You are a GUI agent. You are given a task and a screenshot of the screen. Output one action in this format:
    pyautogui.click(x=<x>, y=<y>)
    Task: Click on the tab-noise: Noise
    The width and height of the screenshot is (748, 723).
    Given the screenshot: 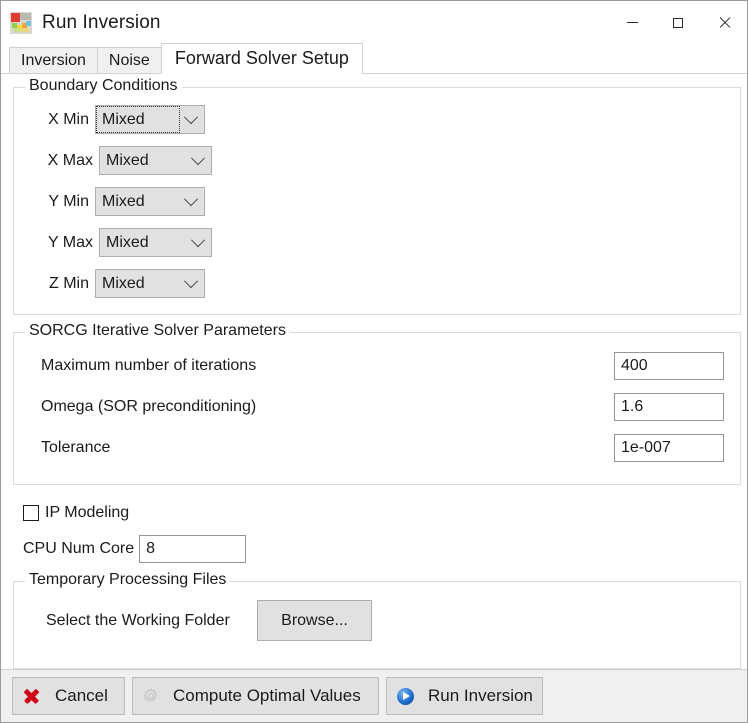 What is the action you would take?
    pyautogui.click(x=129, y=60)
    